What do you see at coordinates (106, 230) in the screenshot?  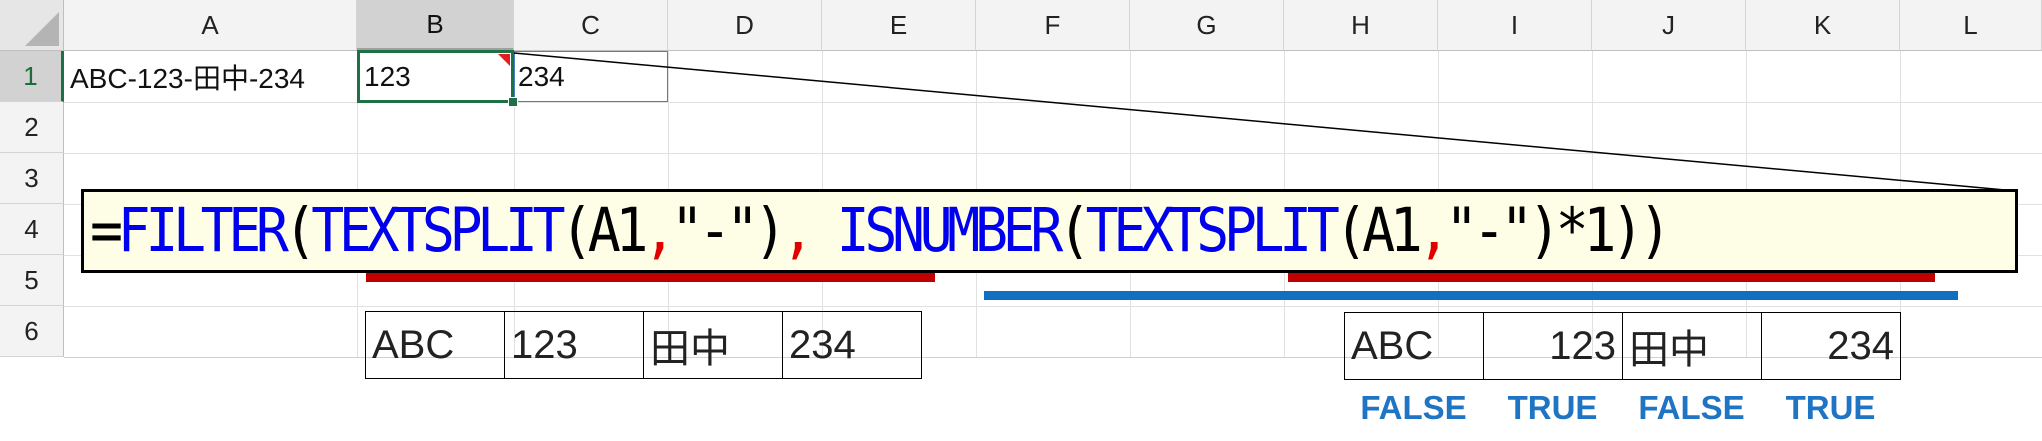 I see `formula-token: =` at bounding box center [106, 230].